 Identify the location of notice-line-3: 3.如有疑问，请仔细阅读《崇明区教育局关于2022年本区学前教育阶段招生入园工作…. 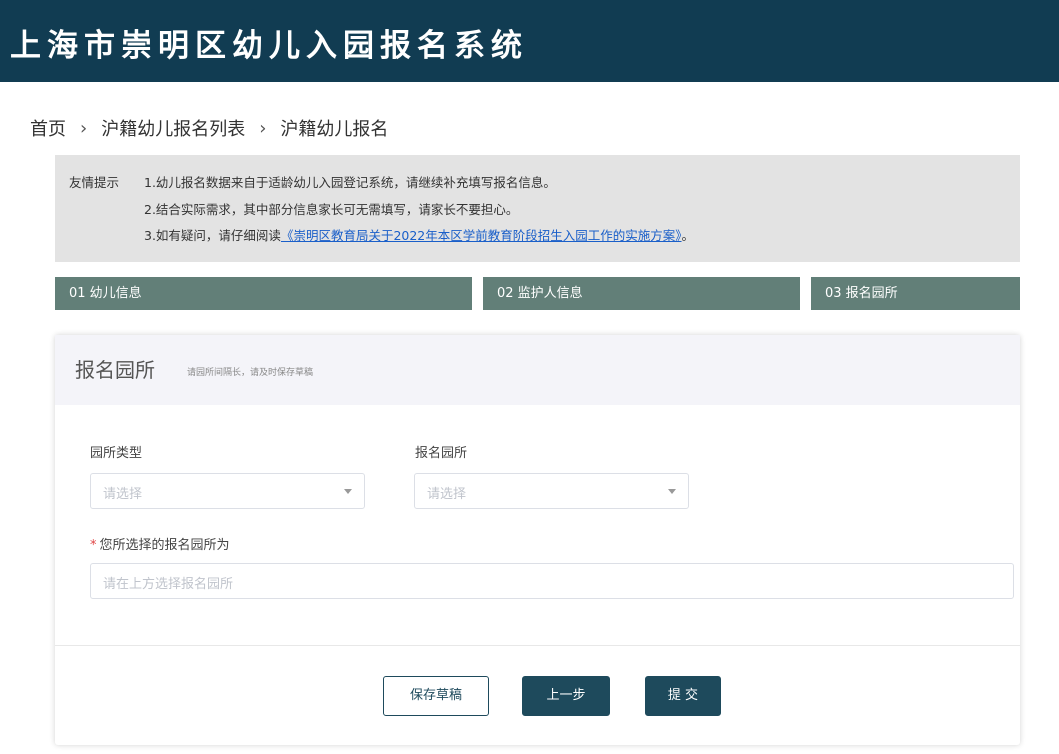
(419, 234).